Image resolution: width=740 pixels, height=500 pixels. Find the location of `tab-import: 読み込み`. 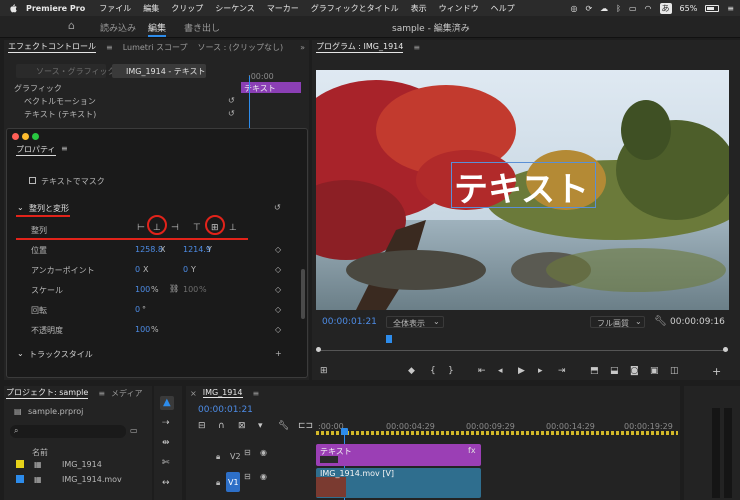

tab-import: 読み込み is located at coordinates (118, 27).